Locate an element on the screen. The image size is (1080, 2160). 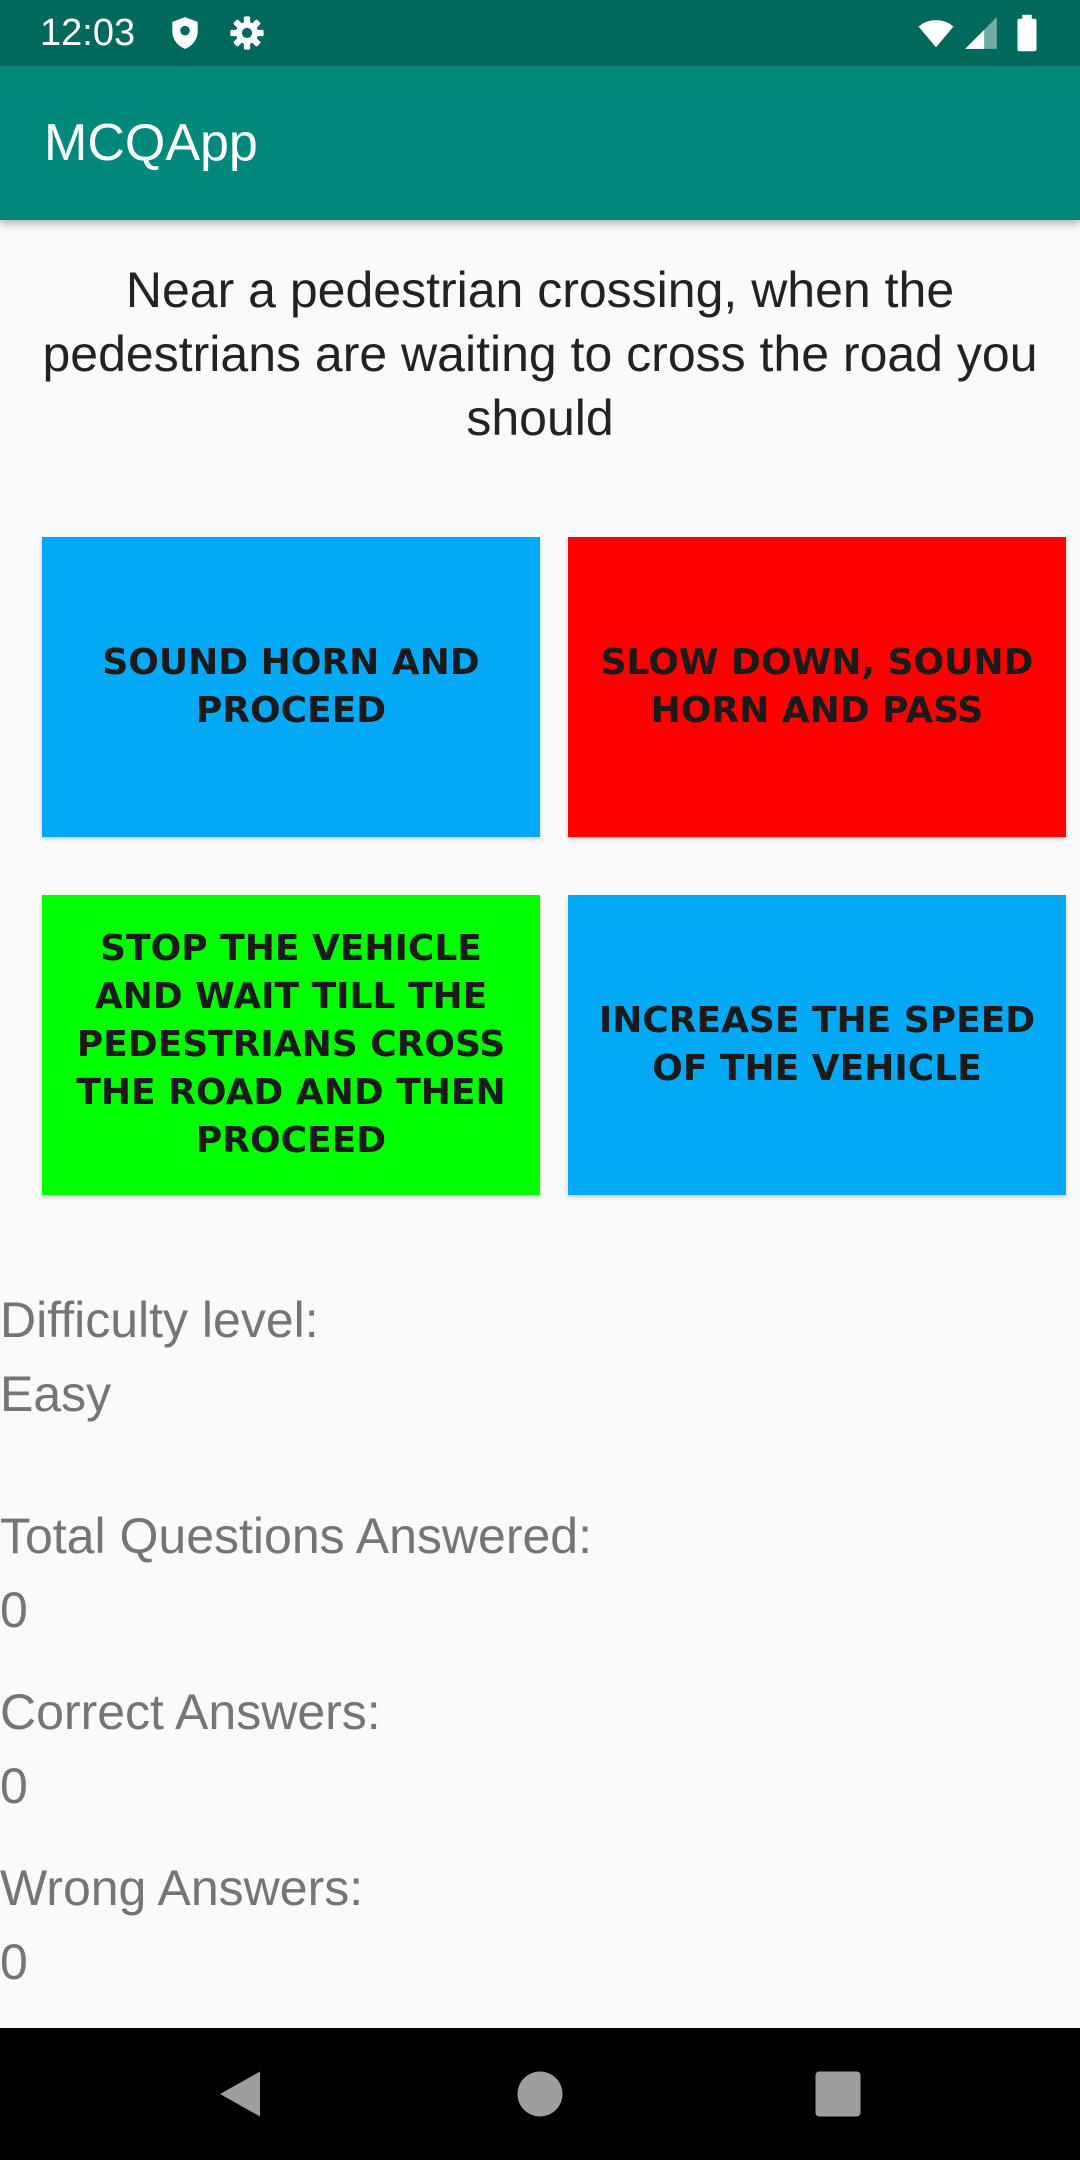
answer-option-1: SOUND HORN AND PROCEED is located at coordinates (291, 687).